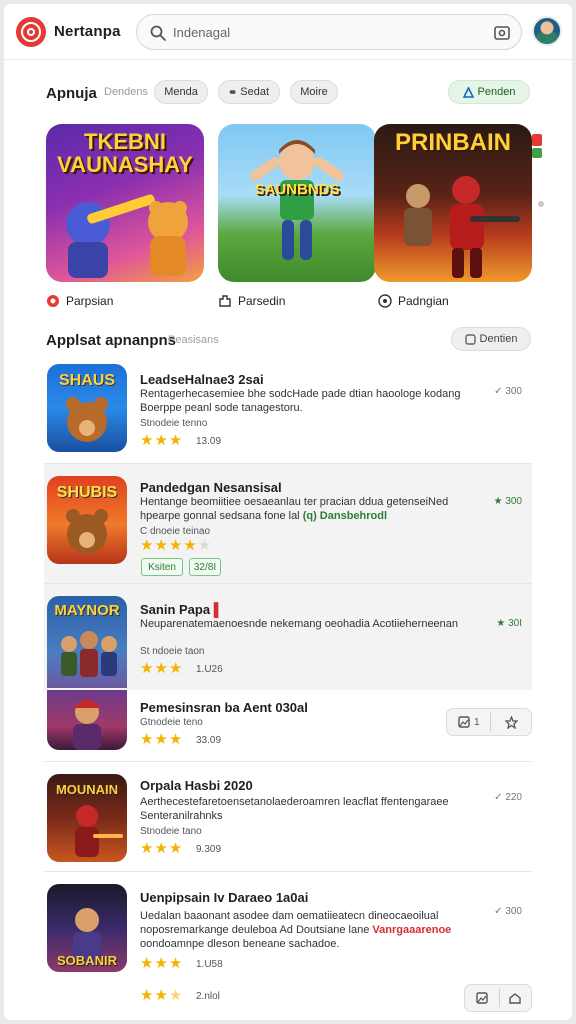  What do you see at coordinates (162, 567) in the screenshot?
I see `tag-badge: Ksiten` at bounding box center [162, 567].